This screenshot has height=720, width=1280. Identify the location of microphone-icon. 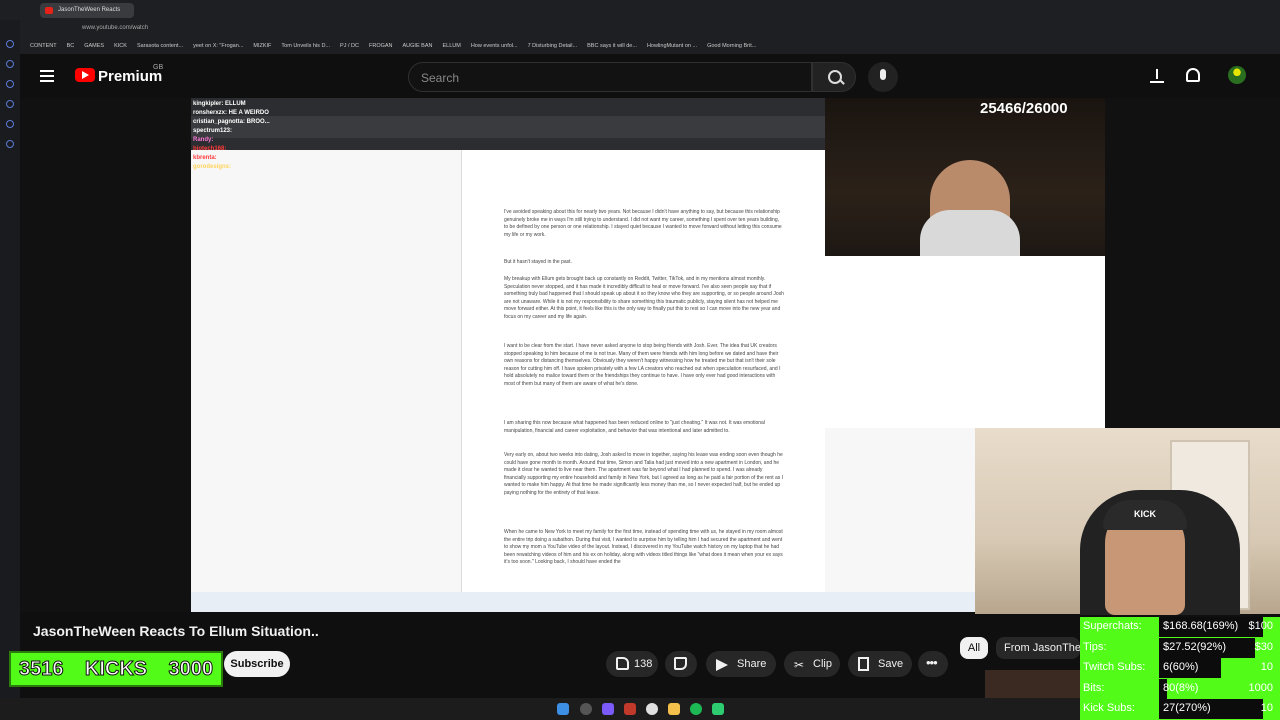
(883, 77).